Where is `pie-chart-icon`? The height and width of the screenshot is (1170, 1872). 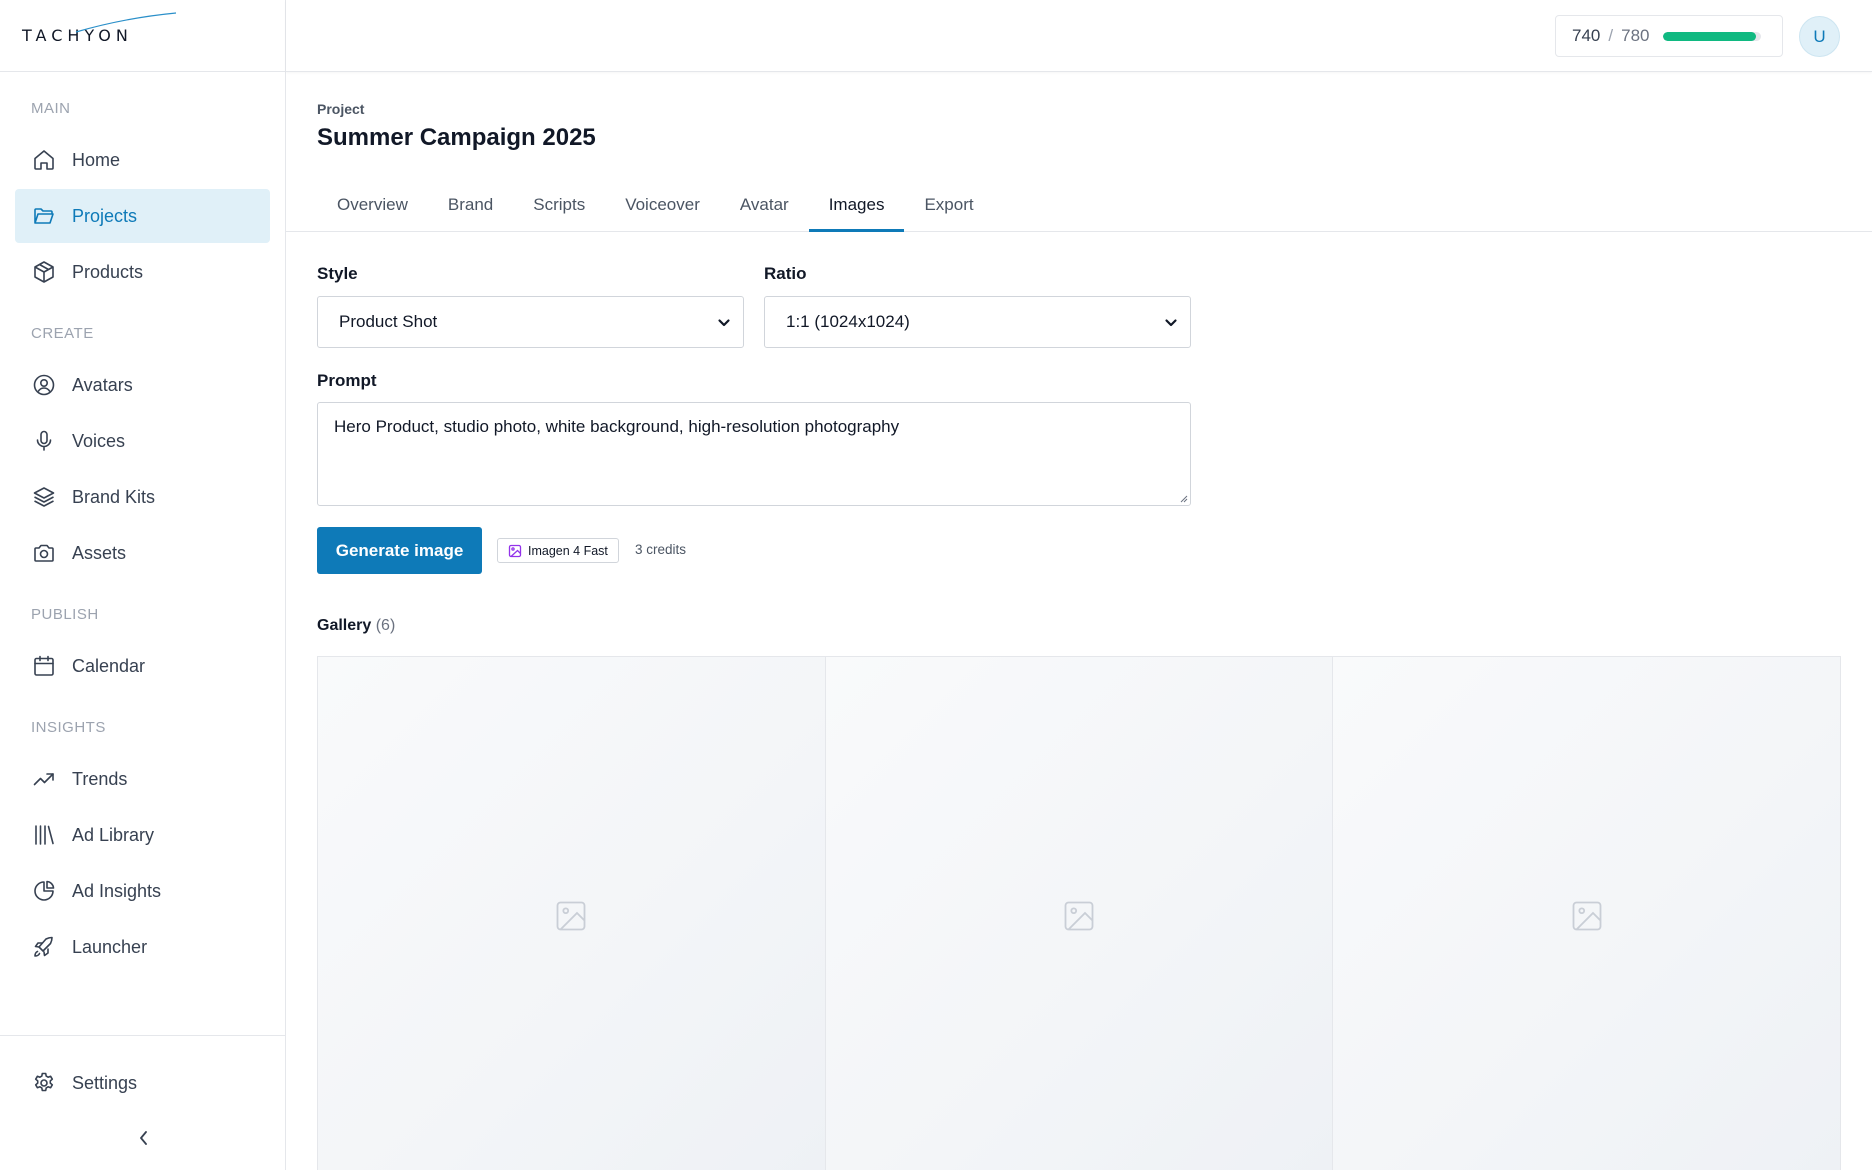 pie-chart-icon is located at coordinates (44, 891).